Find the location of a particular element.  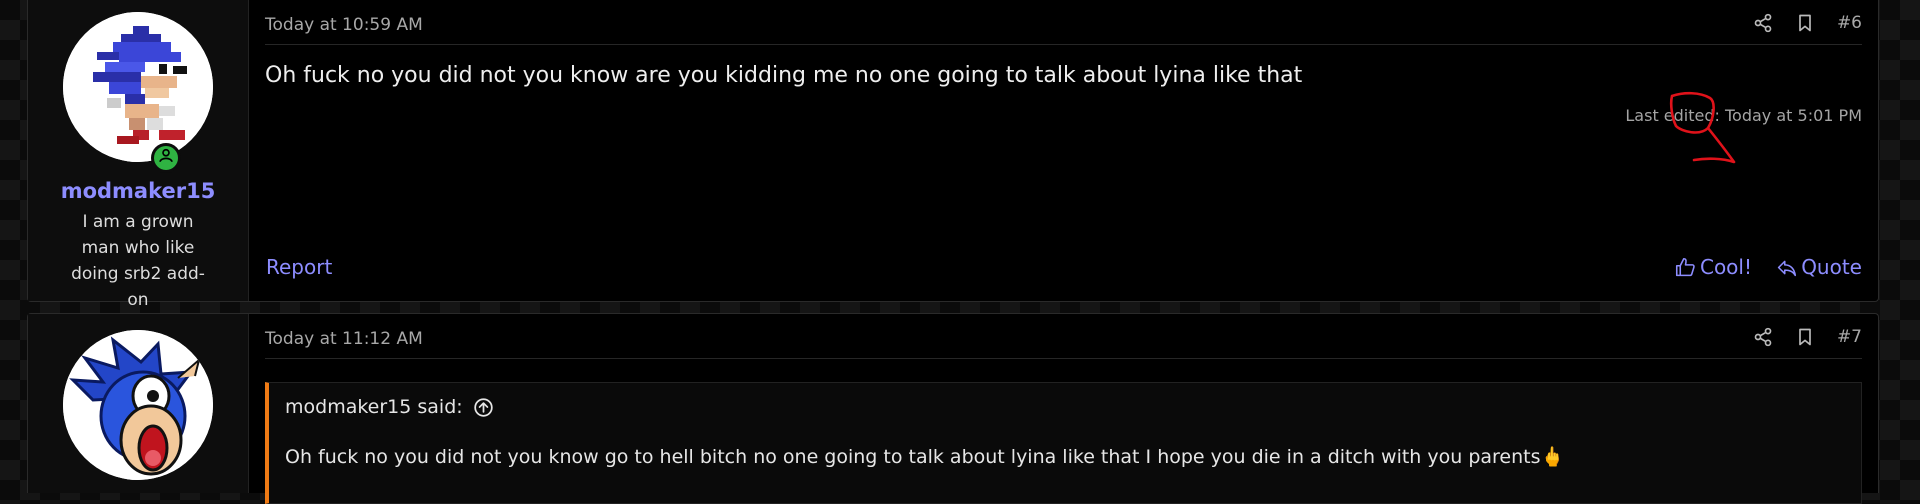

pixel-sonic-avatar-icon is located at coordinates (138, 87).